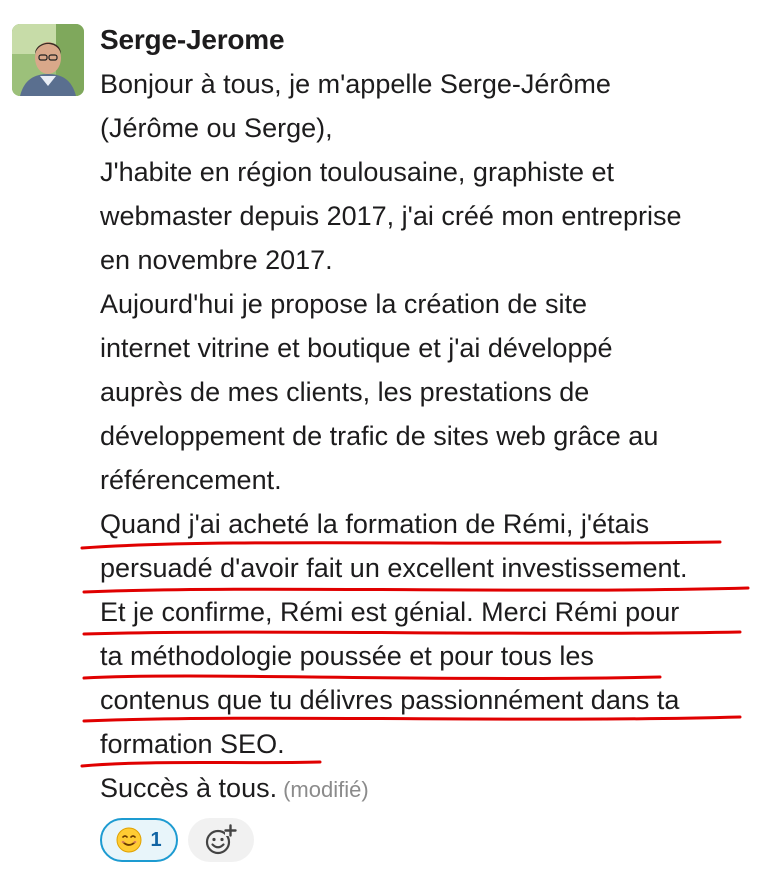 The width and height of the screenshot is (766, 892). What do you see at coordinates (192, 744) in the screenshot?
I see `message-line: formation SEO.` at bounding box center [192, 744].